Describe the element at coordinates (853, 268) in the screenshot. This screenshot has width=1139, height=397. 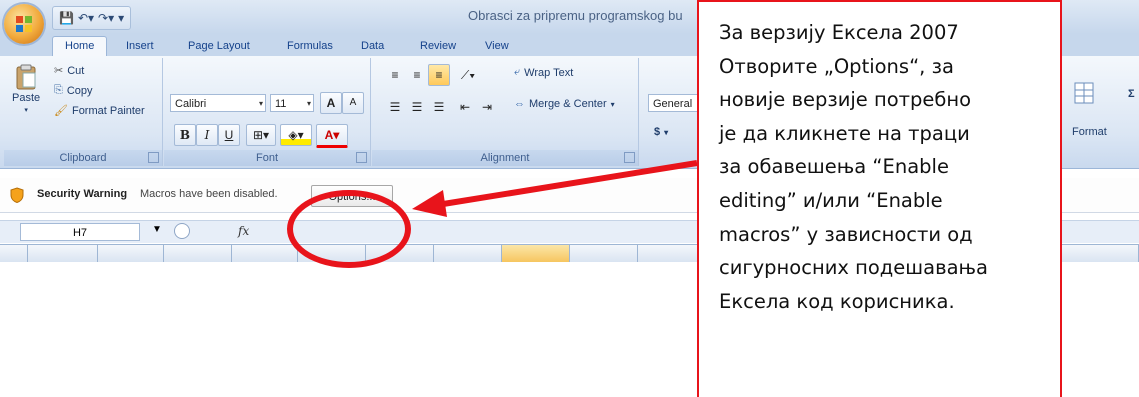
I see `callout-line: сигурносних подешавања` at that location.